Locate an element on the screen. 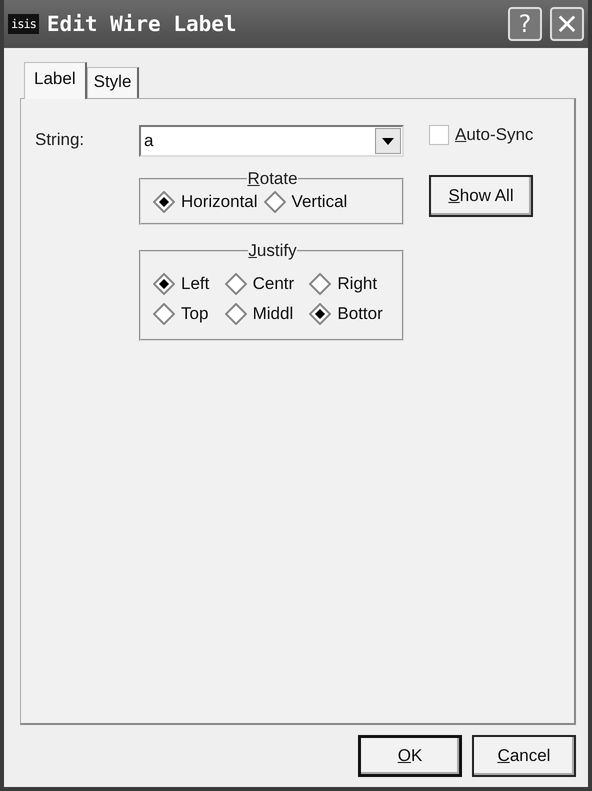  field-label: String: is located at coordinates (60, 140).